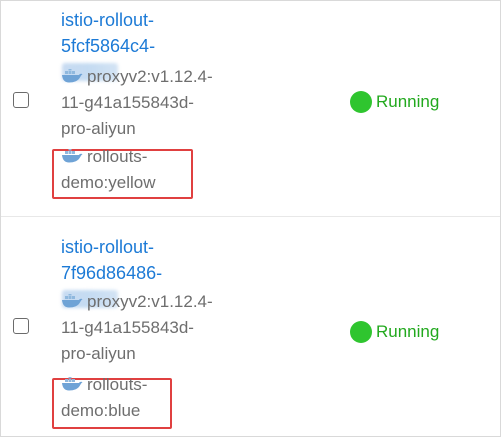 This screenshot has width=501, height=437. I want to click on image-text-line: demo:blue, so click(101, 410).